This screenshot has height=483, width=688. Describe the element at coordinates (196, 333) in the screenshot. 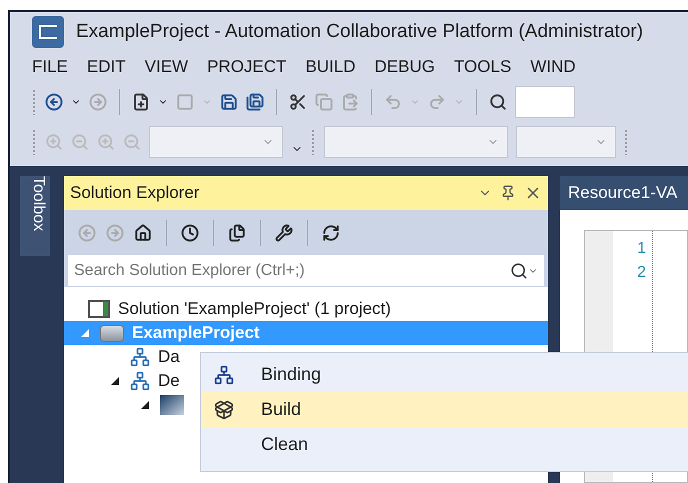

I see `tree-item-label: ExampleProject` at that location.